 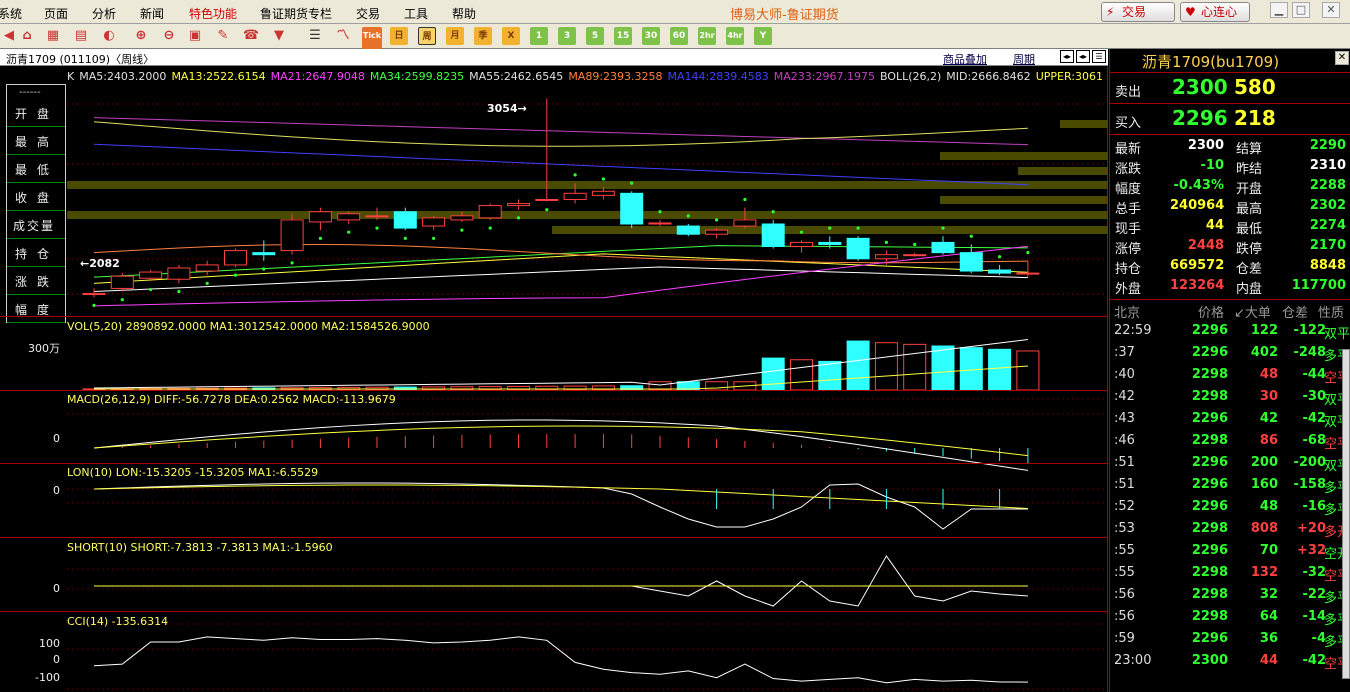 What do you see at coordinates (36, 253) in the screenshot?
I see `info-position: 持仓` at bounding box center [36, 253].